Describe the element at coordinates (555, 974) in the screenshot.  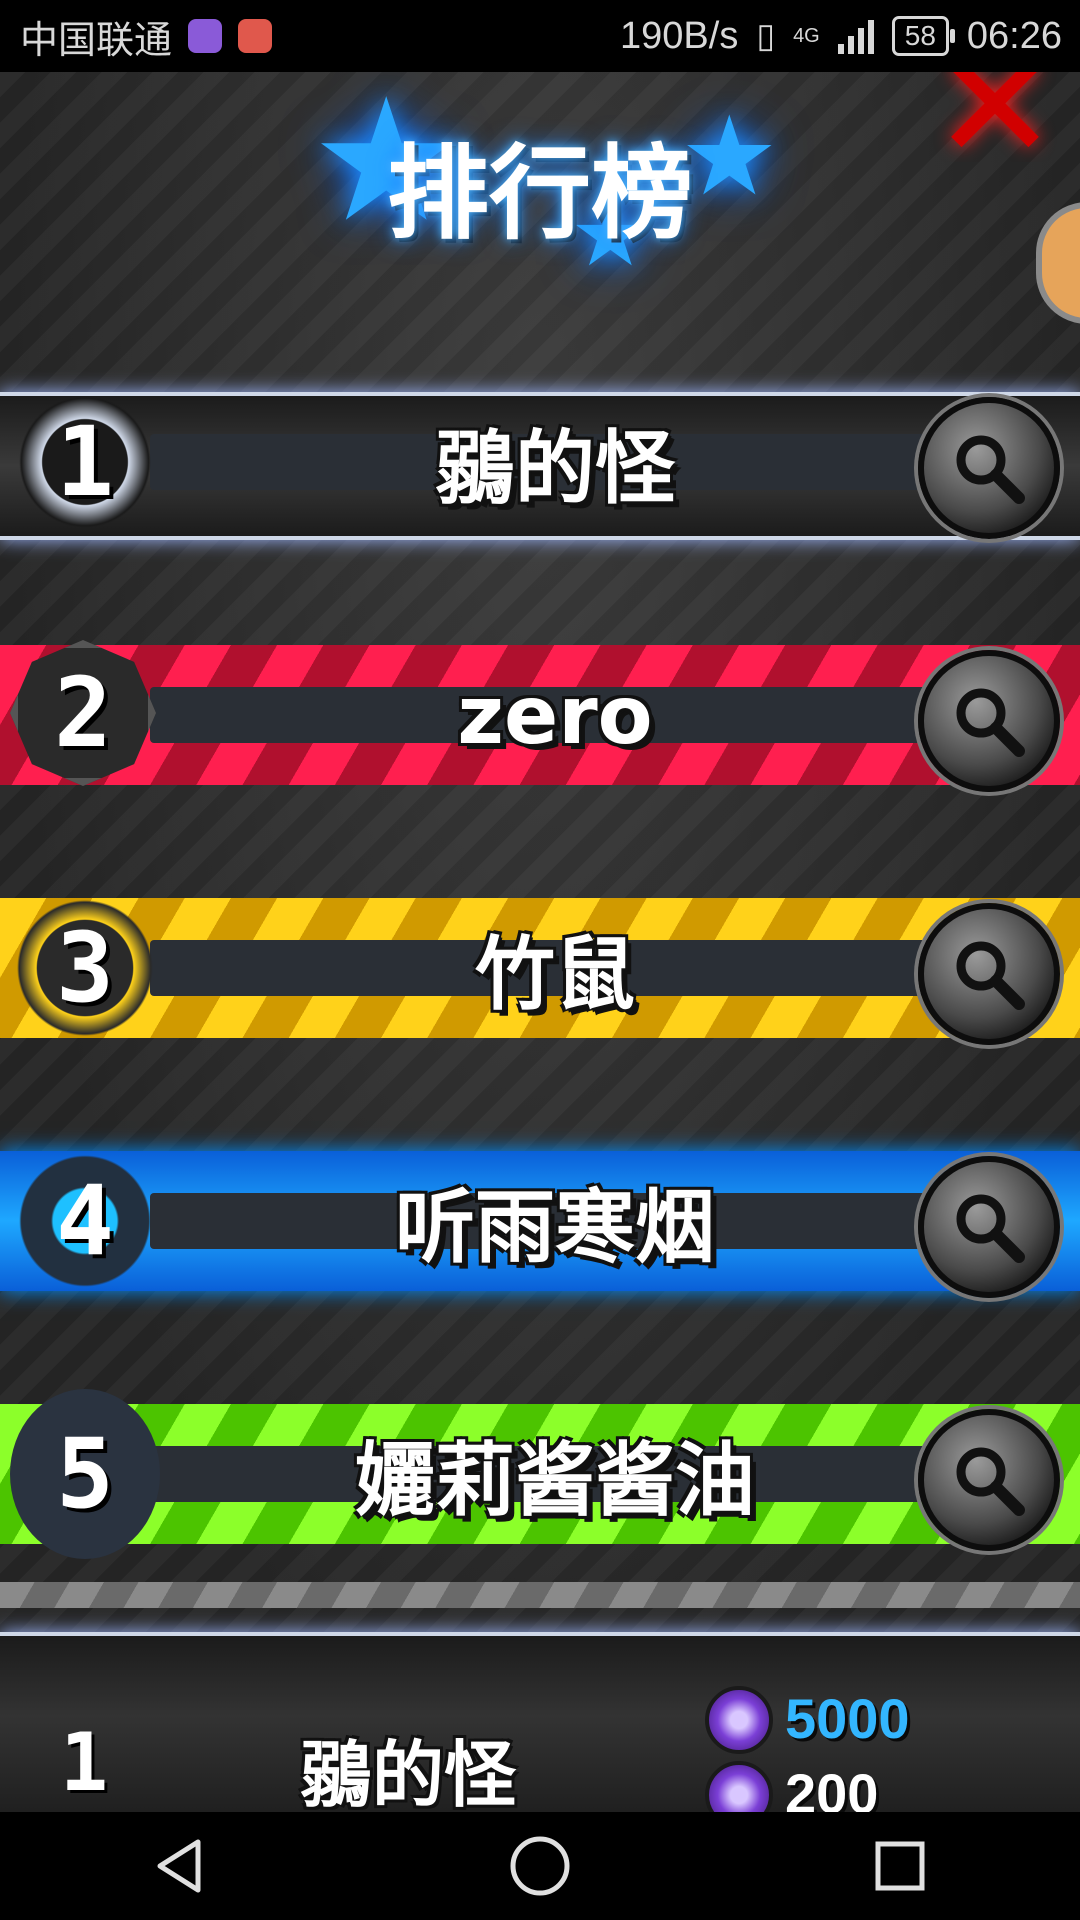
I see `player-name: 竹鼠` at that location.